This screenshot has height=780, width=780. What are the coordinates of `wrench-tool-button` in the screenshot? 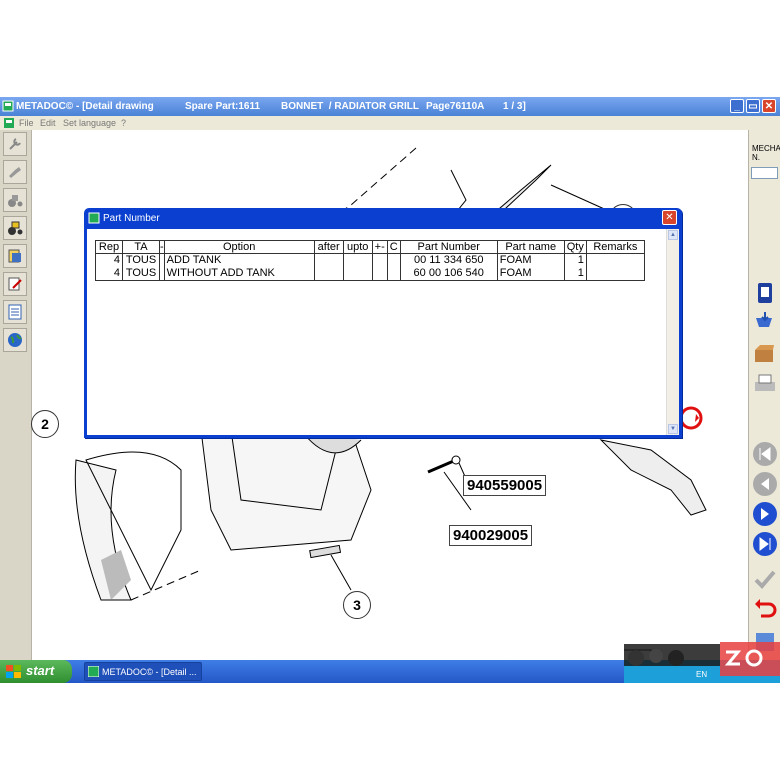 It's located at (15, 144).